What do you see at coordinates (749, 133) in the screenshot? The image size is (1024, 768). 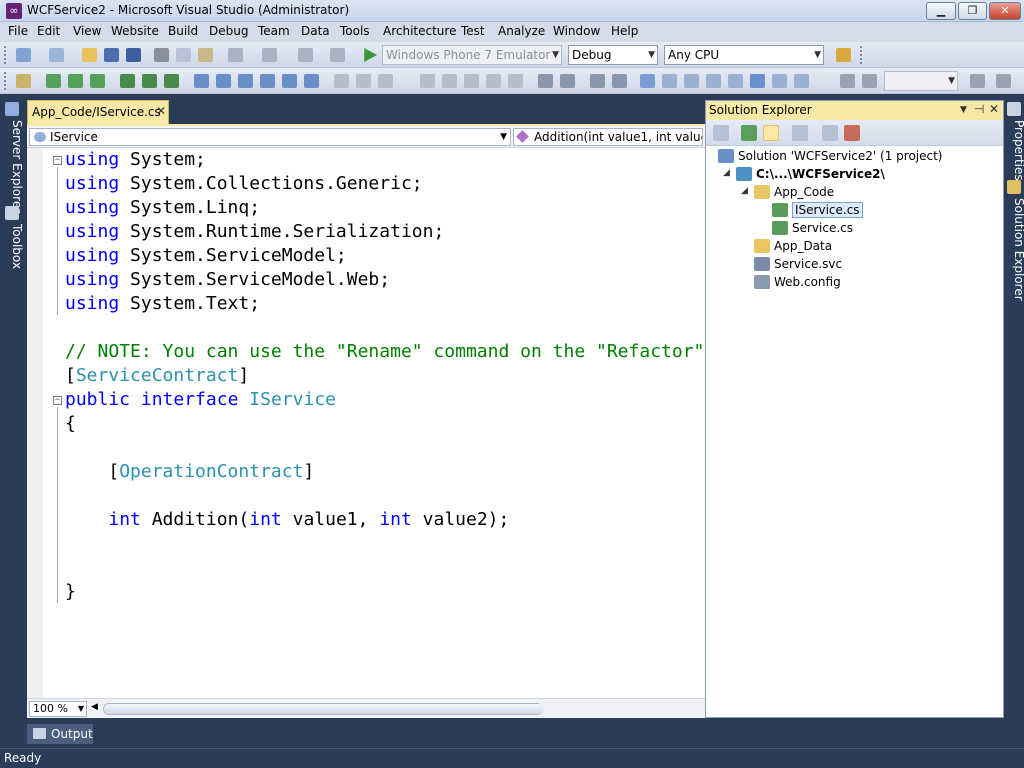 I see `refresh-button-icon` at bounding box center [749, 133].